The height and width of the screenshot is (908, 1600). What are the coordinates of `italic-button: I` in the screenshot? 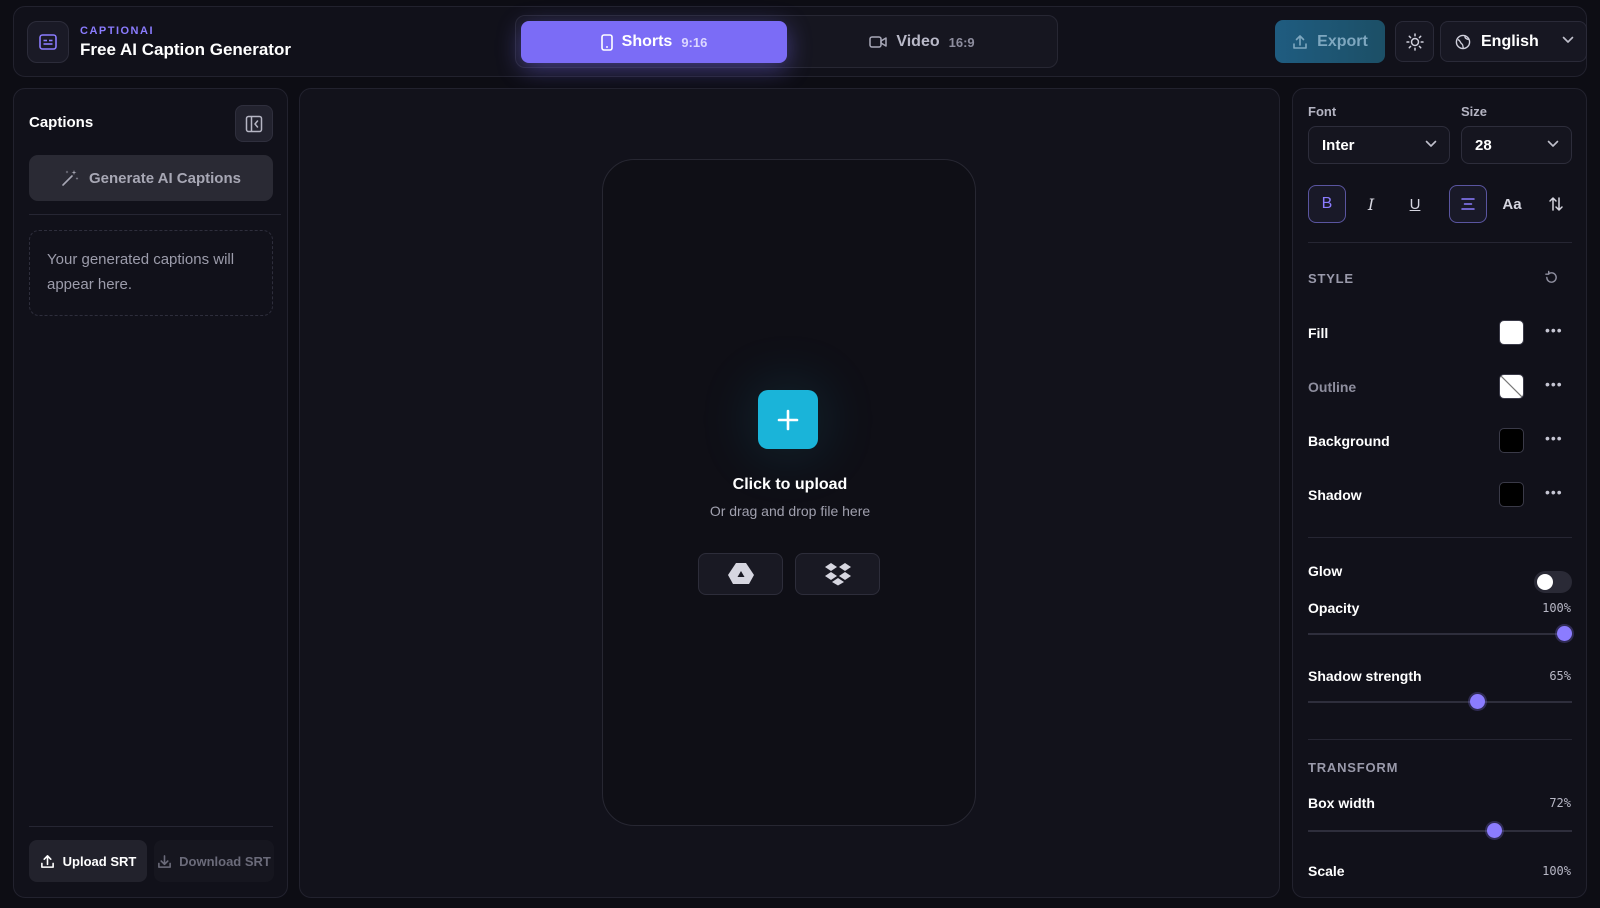 It's located at (1371, 204).